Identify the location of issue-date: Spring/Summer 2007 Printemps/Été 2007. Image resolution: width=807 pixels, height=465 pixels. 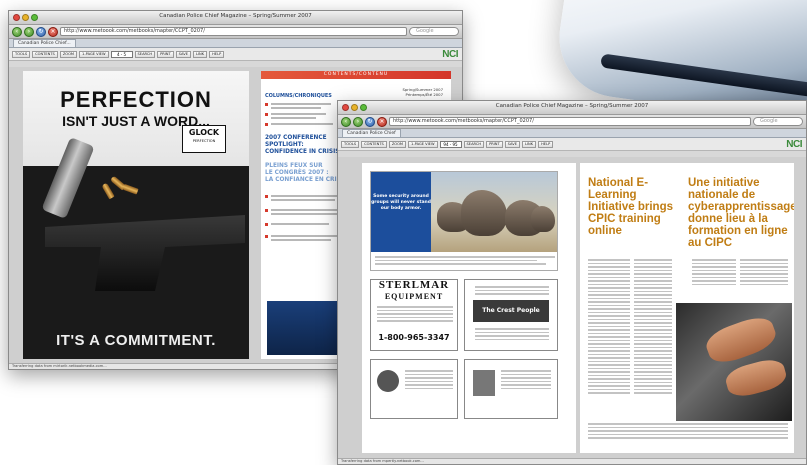
(422, 92).